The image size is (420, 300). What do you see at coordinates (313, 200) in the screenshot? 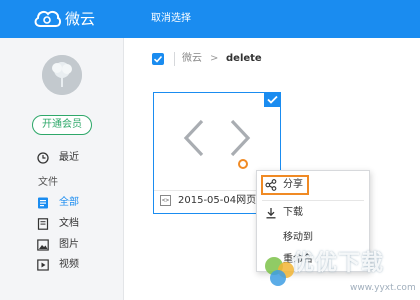
I see `menu-divider` at bounding box center [313, 200].